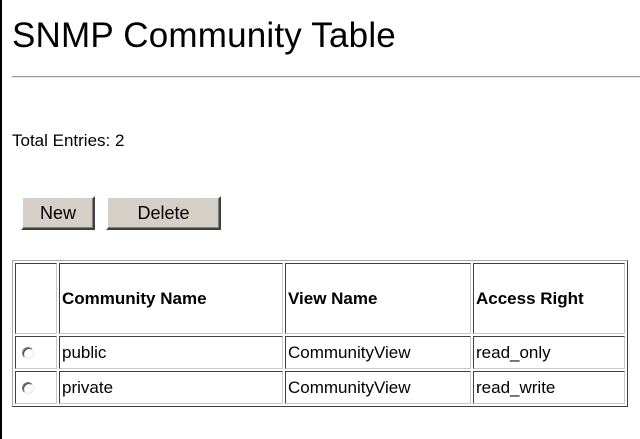 This screenshot has width=640, height=439. What do you see at coordinates (549, 387) in the screenshot?
I see `cell-access-right: read_write` at bounding box center [549, 387].